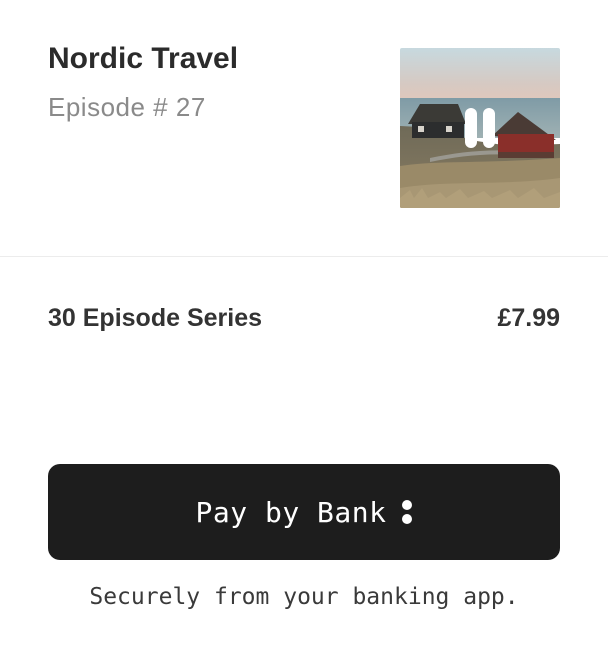 This screenshot has width=608, height=672. I want to click on series-label: 30 Episode Series, so click(155, 318).